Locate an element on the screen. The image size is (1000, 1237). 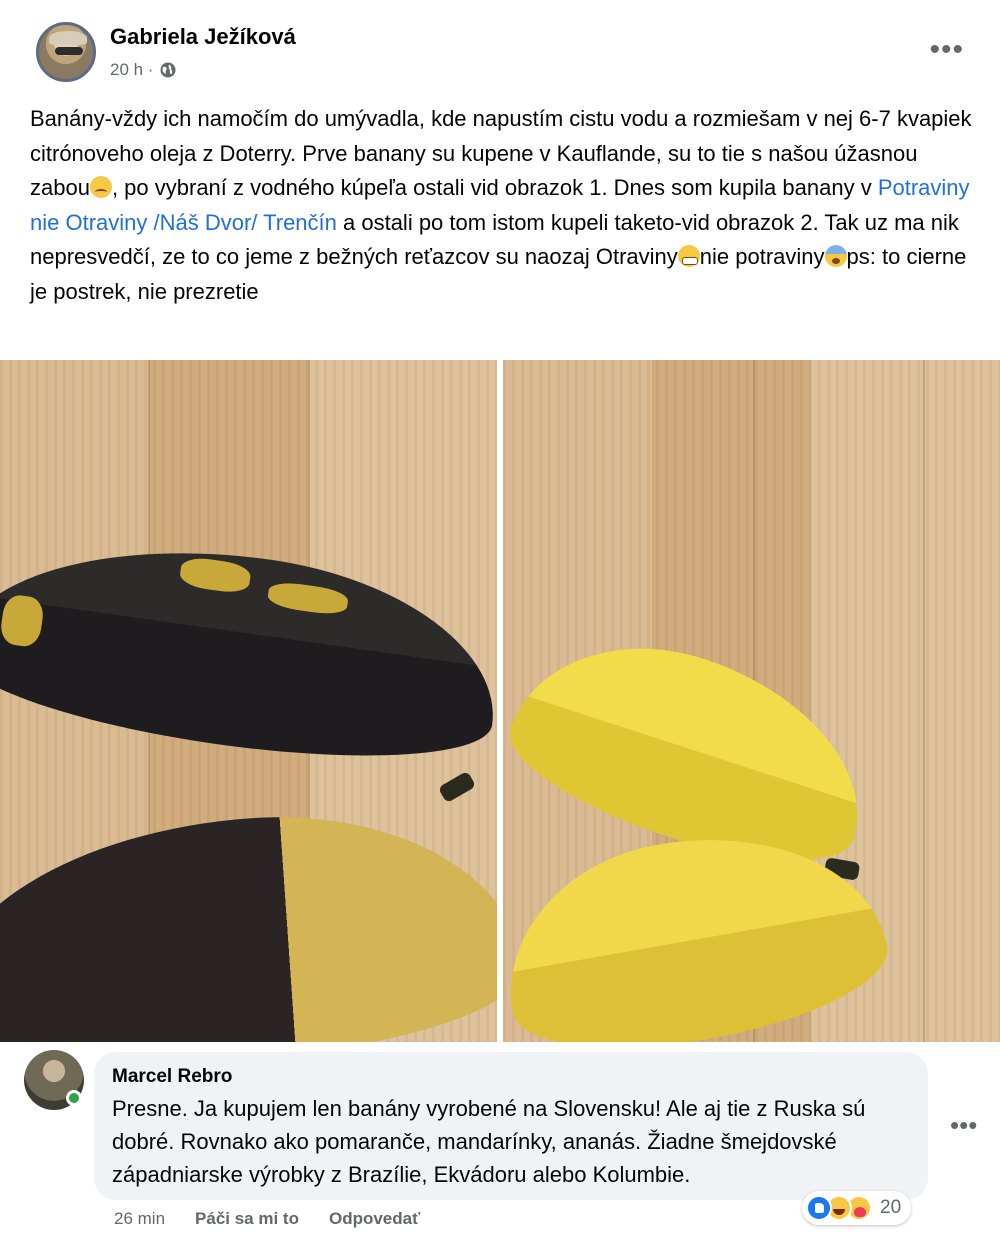
comment-actions: 26 min Páči sa mi to Odpovedať is located at coordinates (267, 1219).